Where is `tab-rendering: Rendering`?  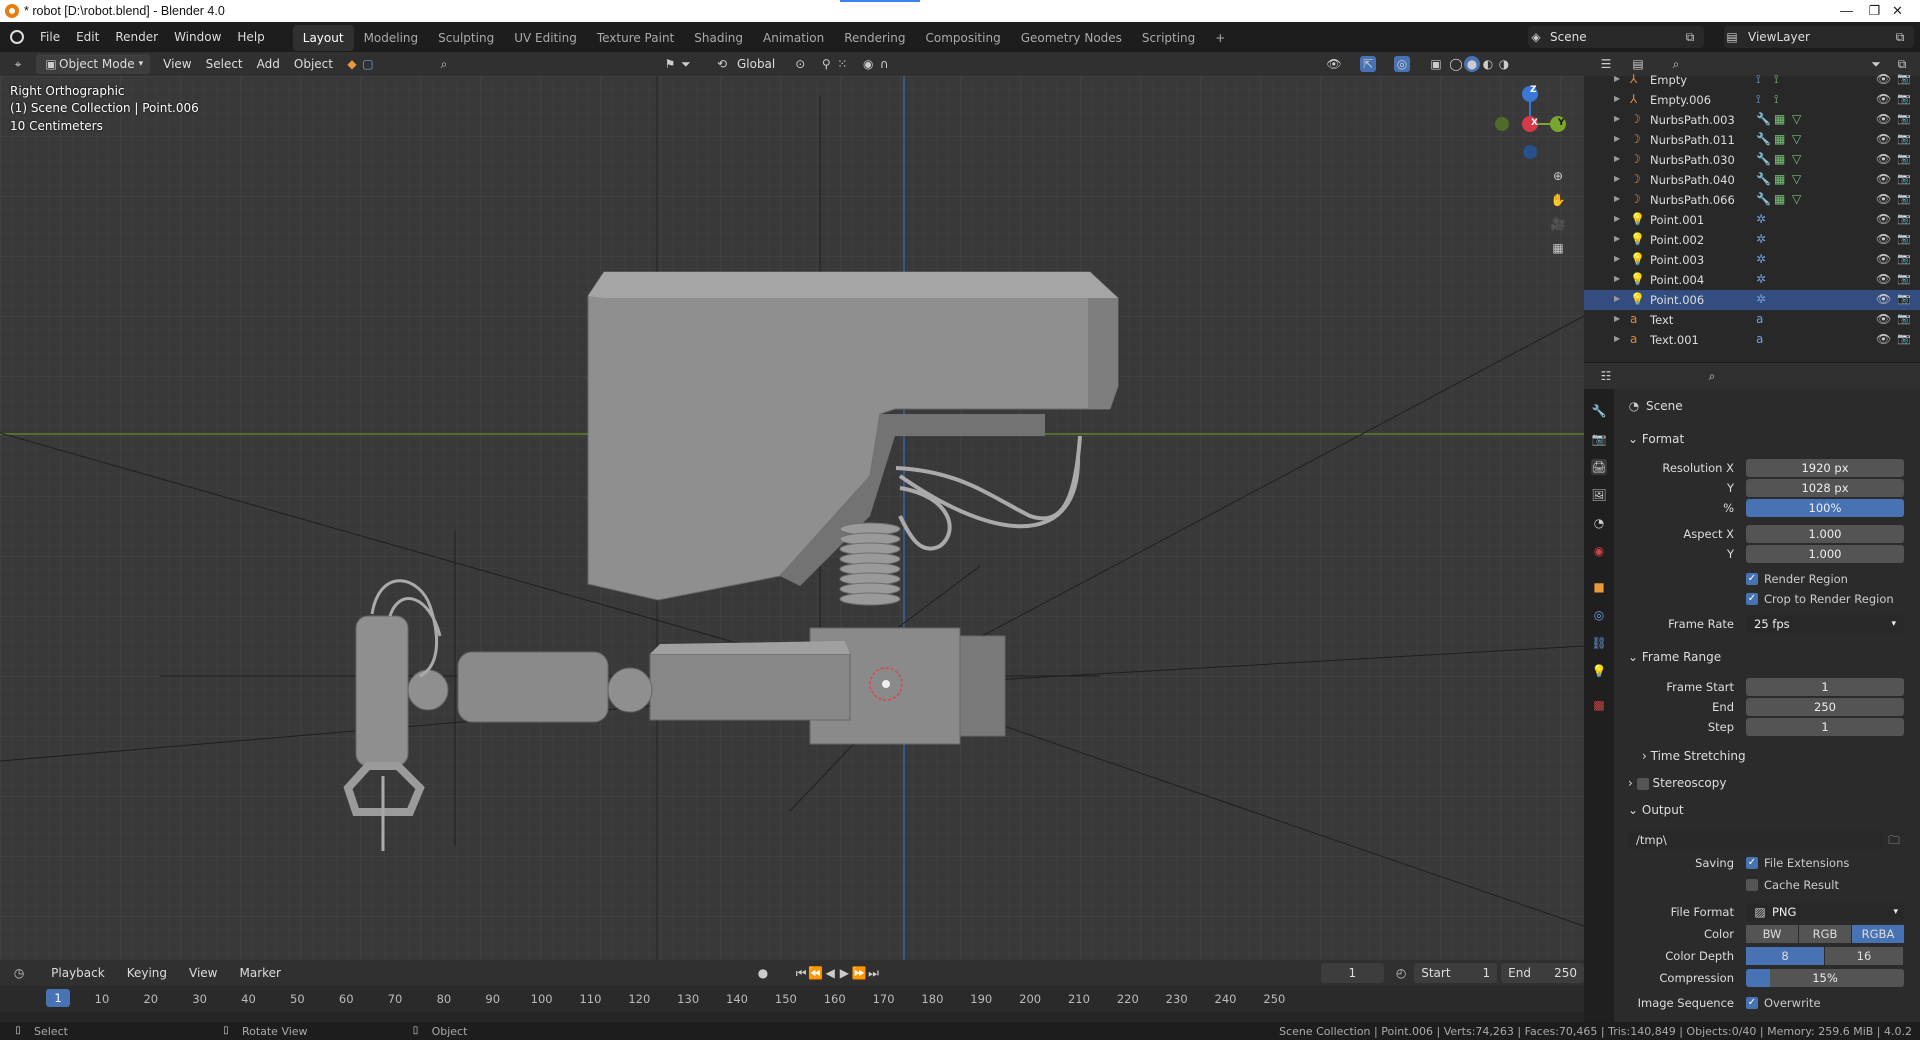 tab-rendering: Rendering is located at coordinates (874, 38).